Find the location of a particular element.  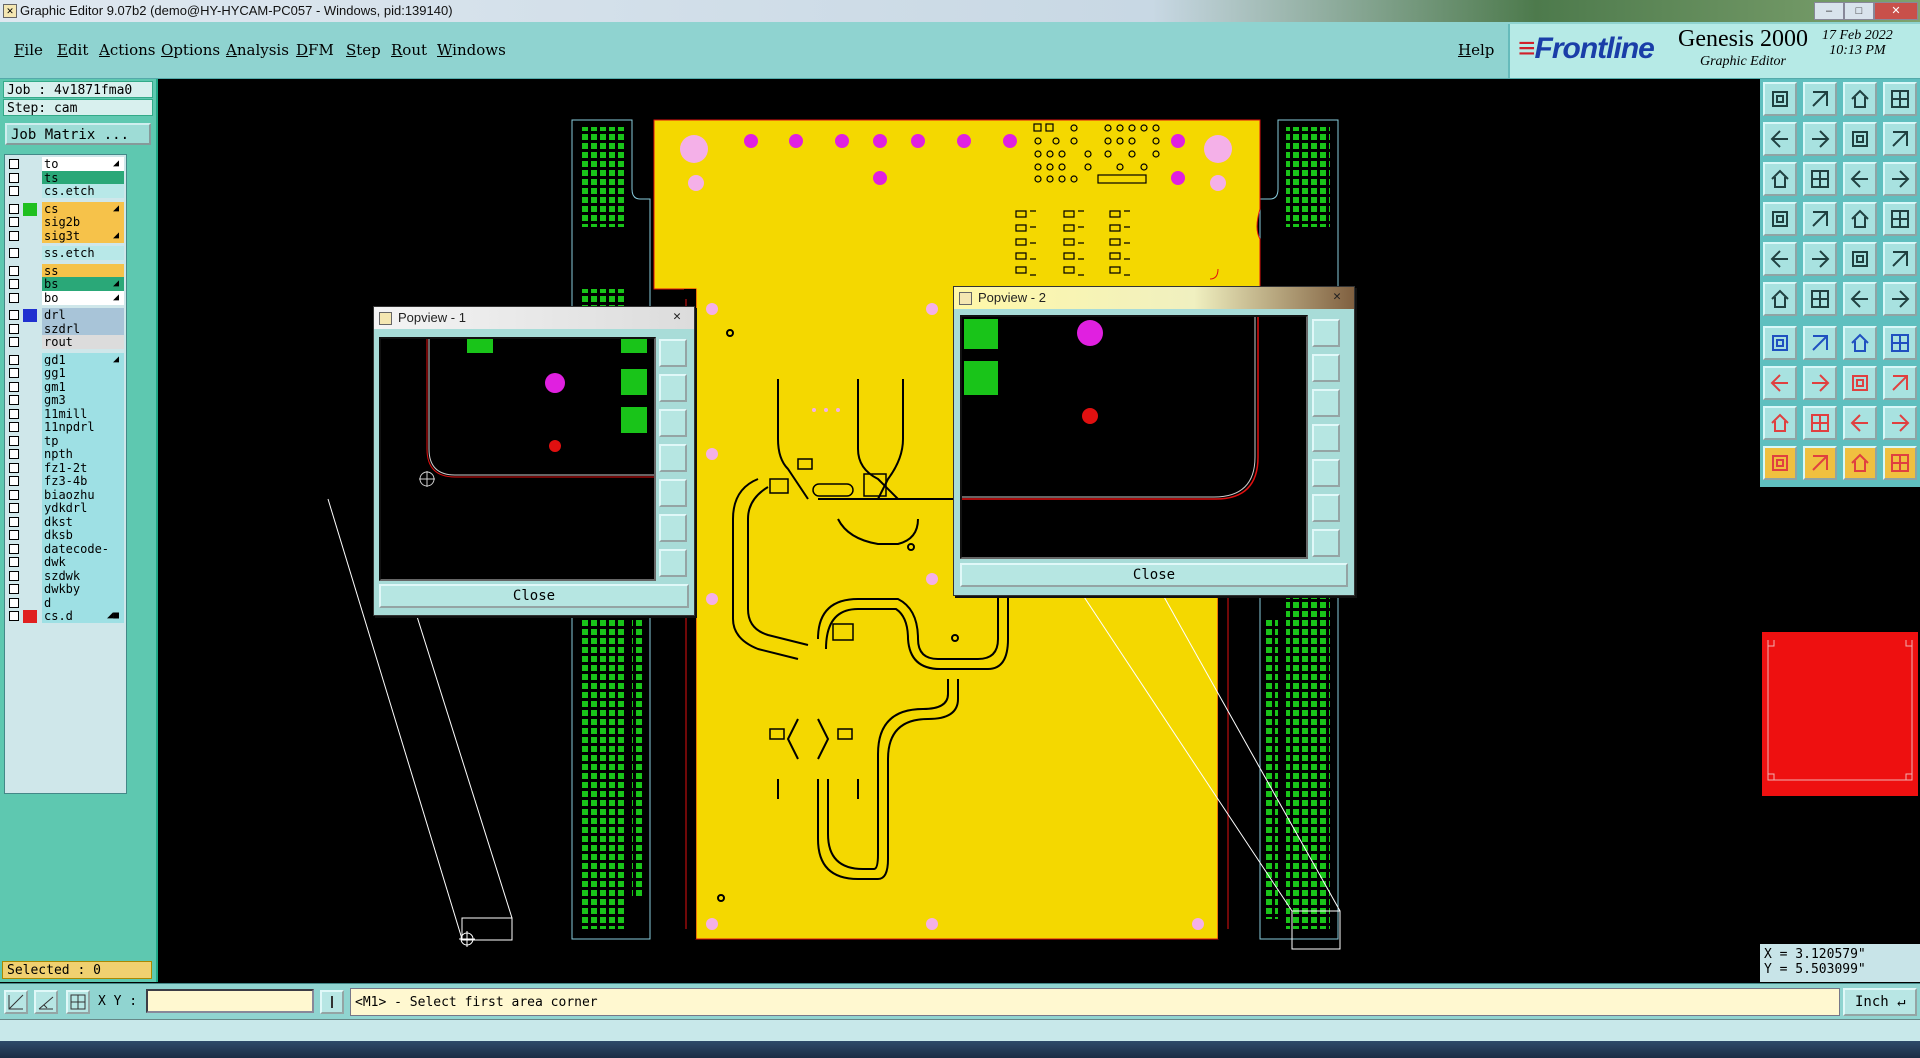

layer-name: dwkby is located at coordinates (83, 589).